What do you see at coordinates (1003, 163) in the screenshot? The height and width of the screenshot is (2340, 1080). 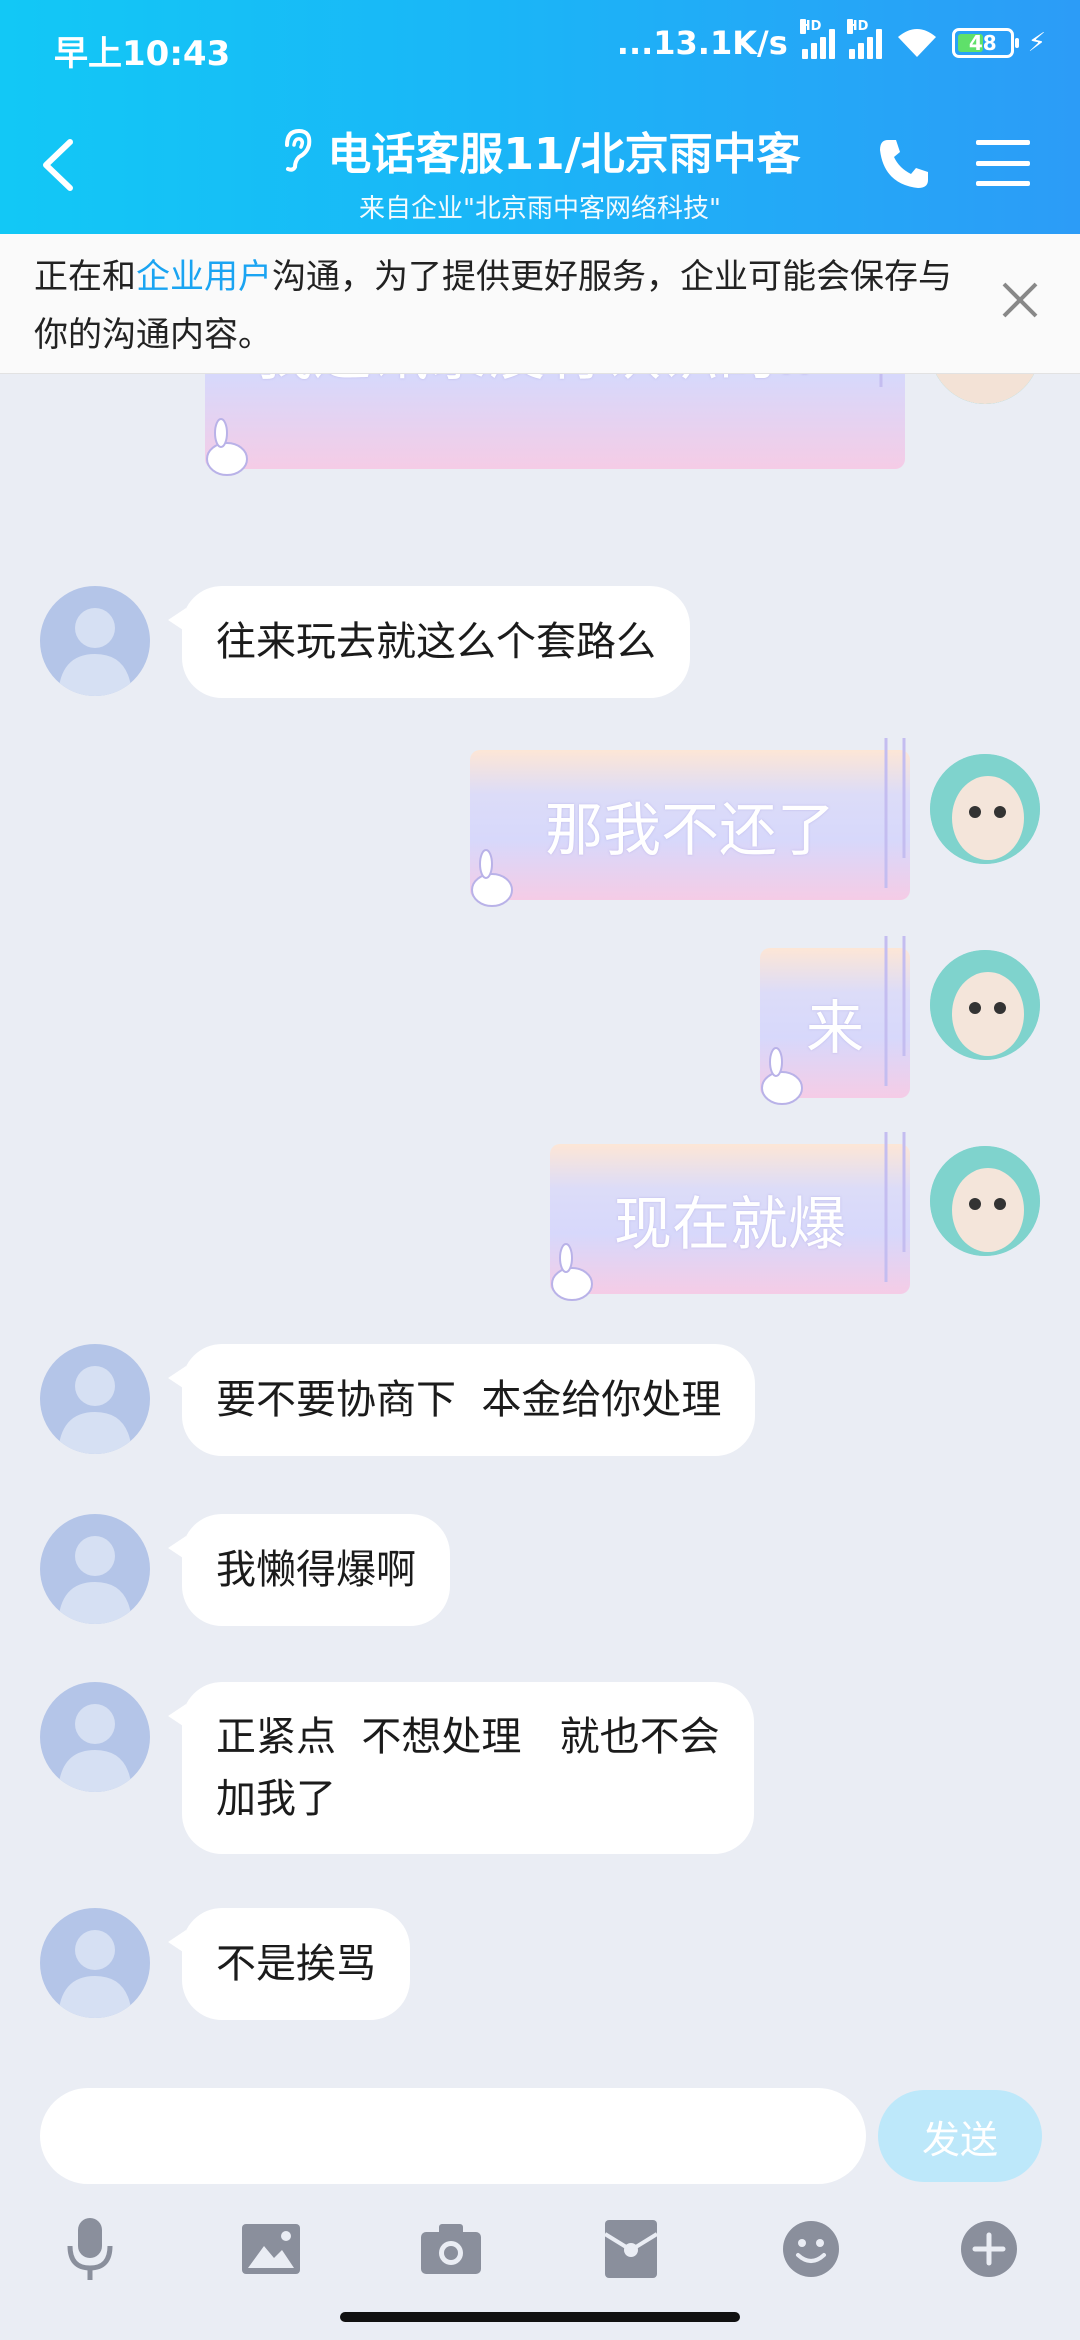 I see `menu-button` at bounding box center [1003, 163].